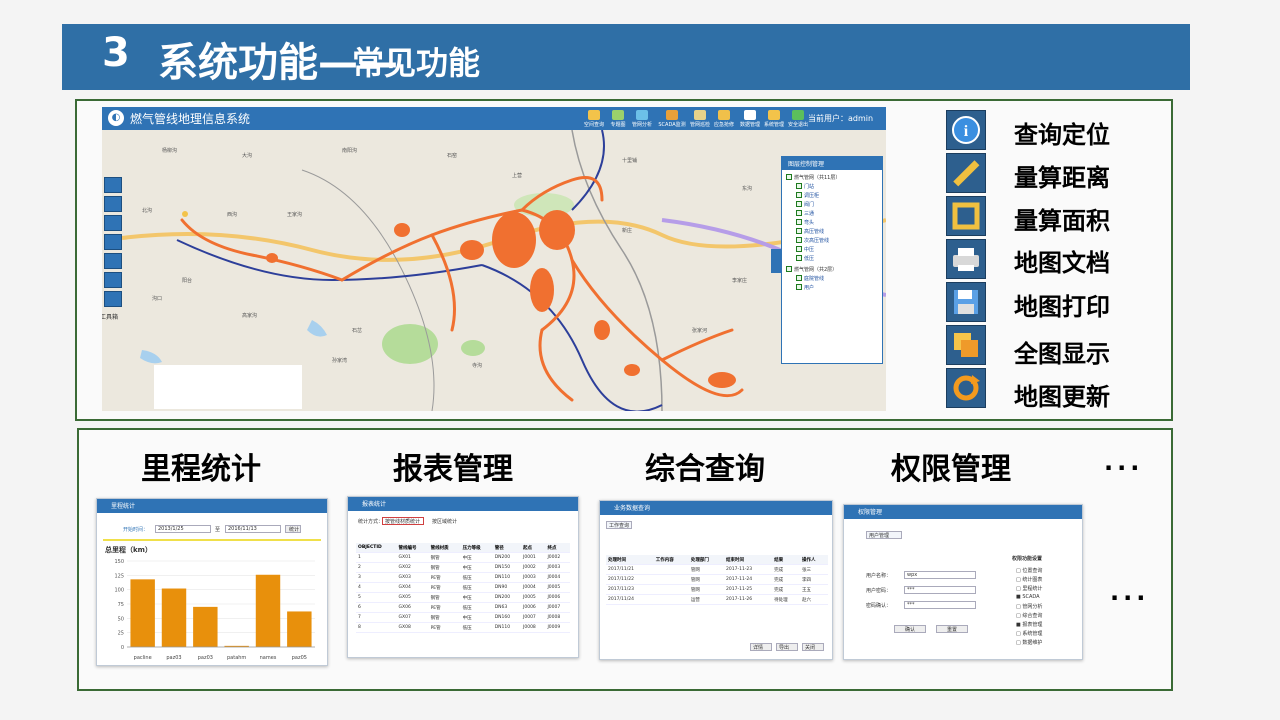 Image resolution: width=1280 pixels, height=720 pixels. Describe the element at coordinates (805, 213) in the screenshot. I see `layer-item: 三通` at that location.